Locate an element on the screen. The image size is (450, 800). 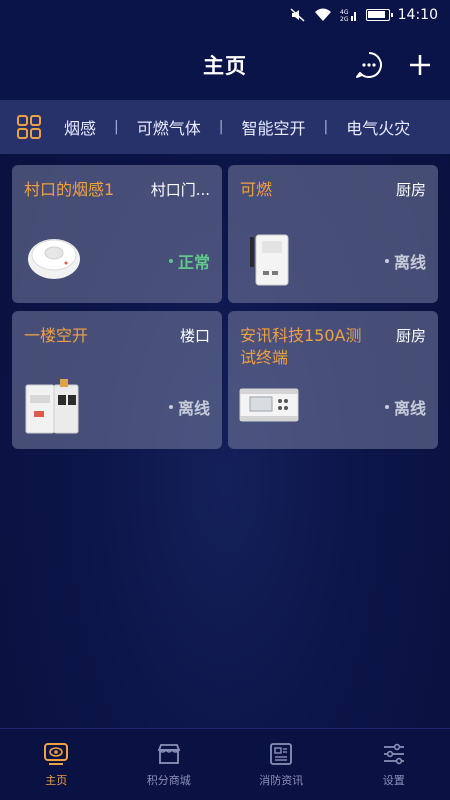
settings-sliders-icon is located at coordinates (393, 753).